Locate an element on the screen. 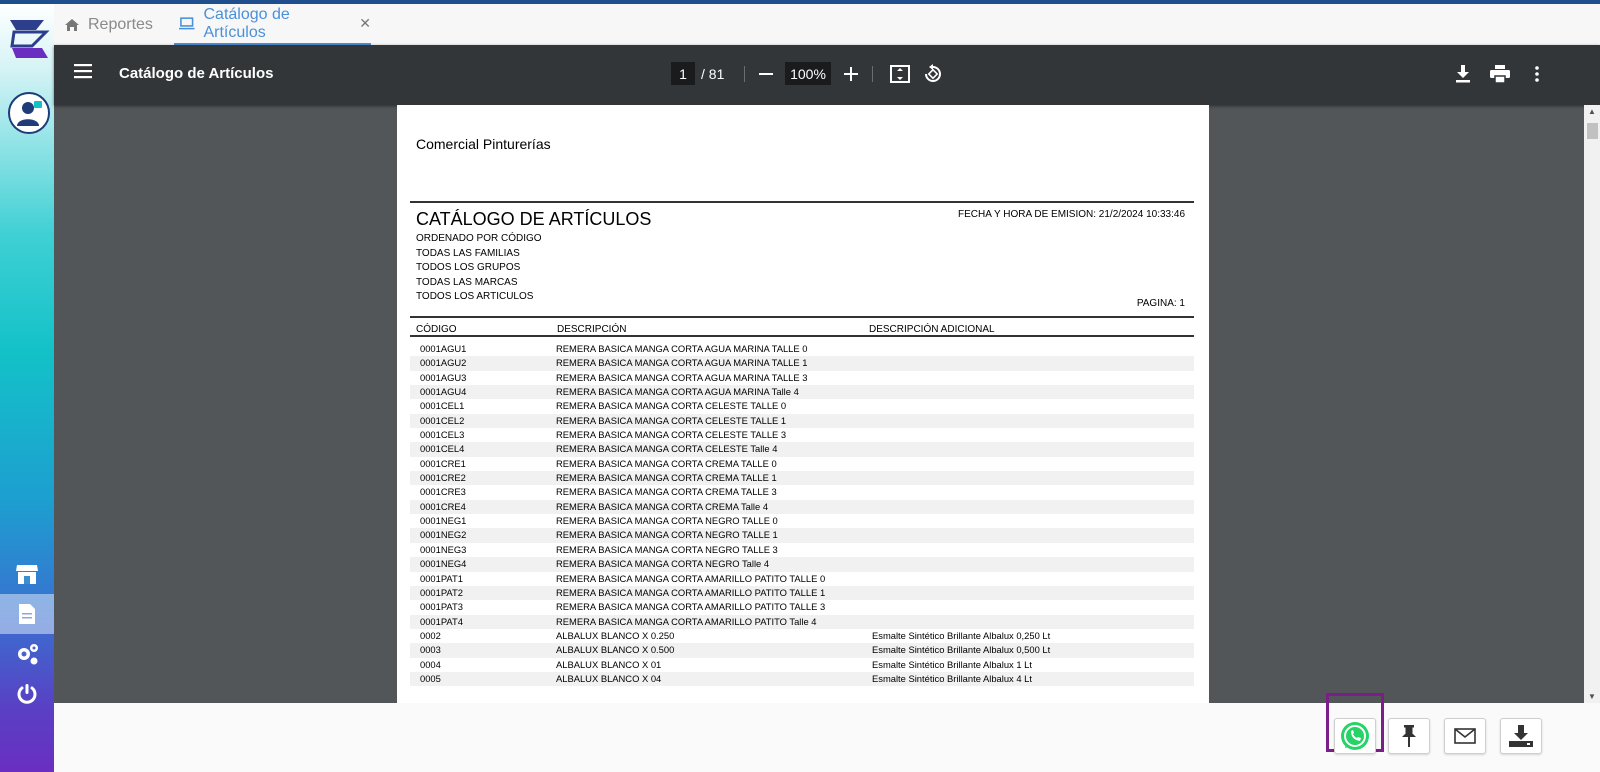  tab-reportes: Reportes is located at coordinates (108, 24).